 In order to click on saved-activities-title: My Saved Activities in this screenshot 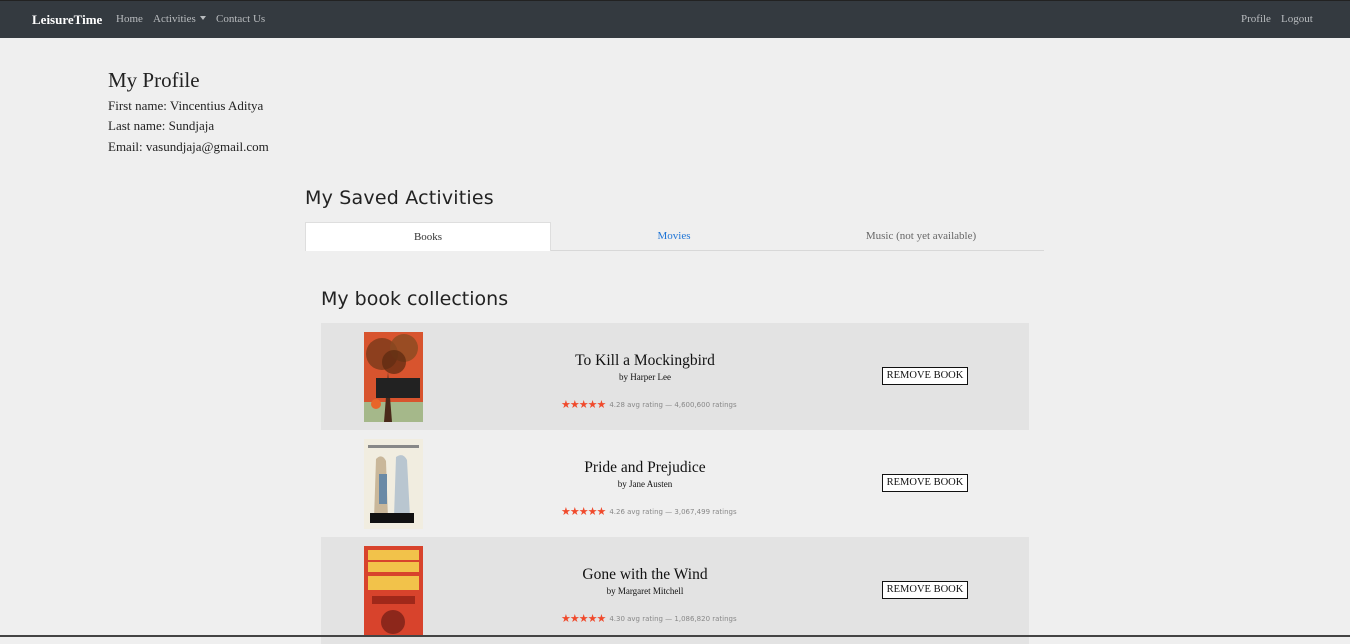, I will do `click(399, 198)`.